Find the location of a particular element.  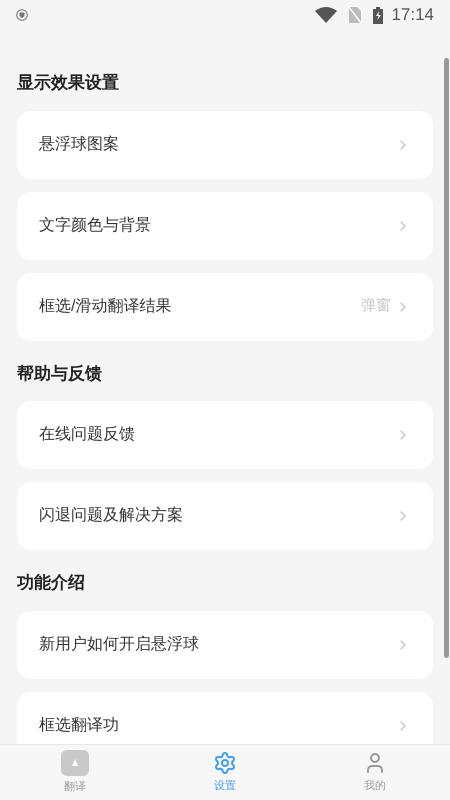

settings-row: 悬浮球图案 is located at coordinates (225, 144).